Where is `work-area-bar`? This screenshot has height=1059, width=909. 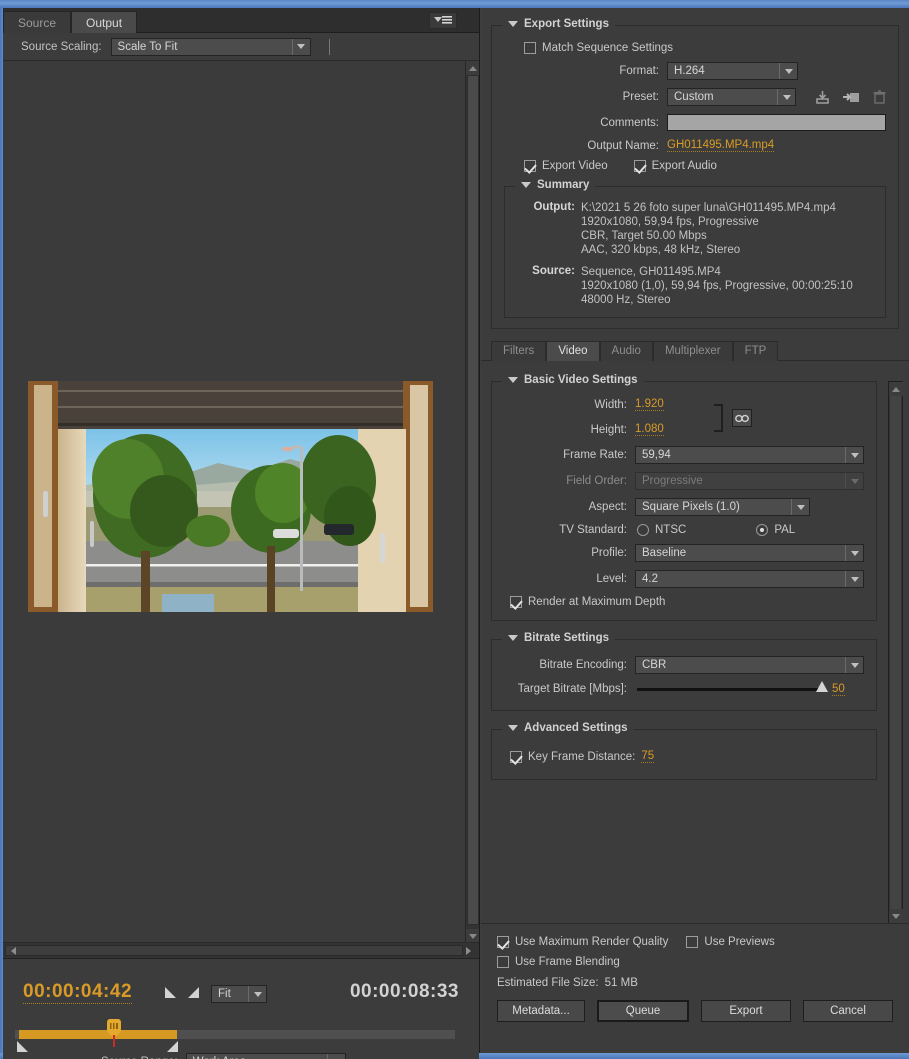
work-area-bar is located at coordinates (98, 1034).